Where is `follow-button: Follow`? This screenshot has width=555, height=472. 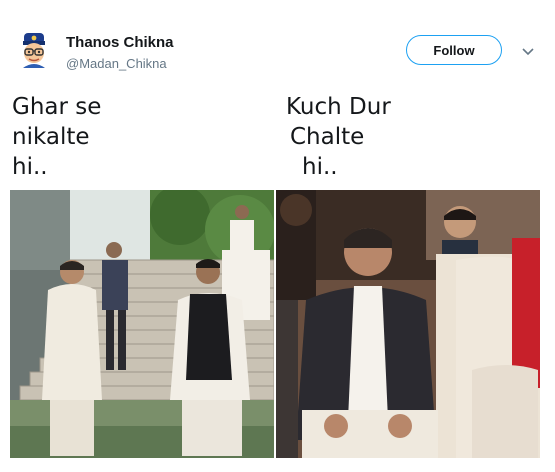 follow-button: Follow is located at coordinates (454, 50).